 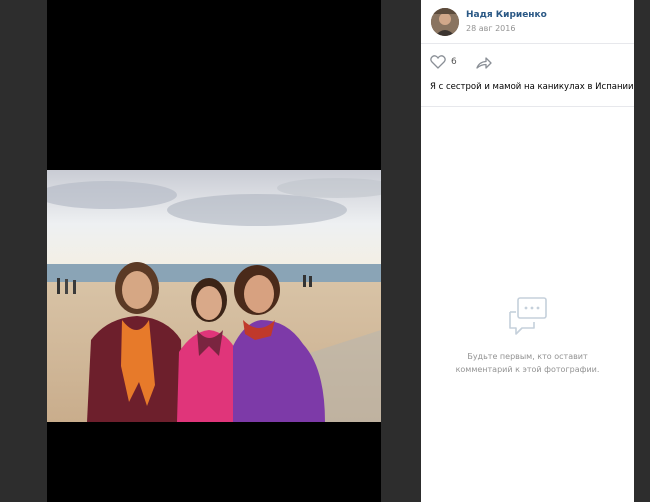 I want to click on like-button: 6, so click(x=443, y=62).